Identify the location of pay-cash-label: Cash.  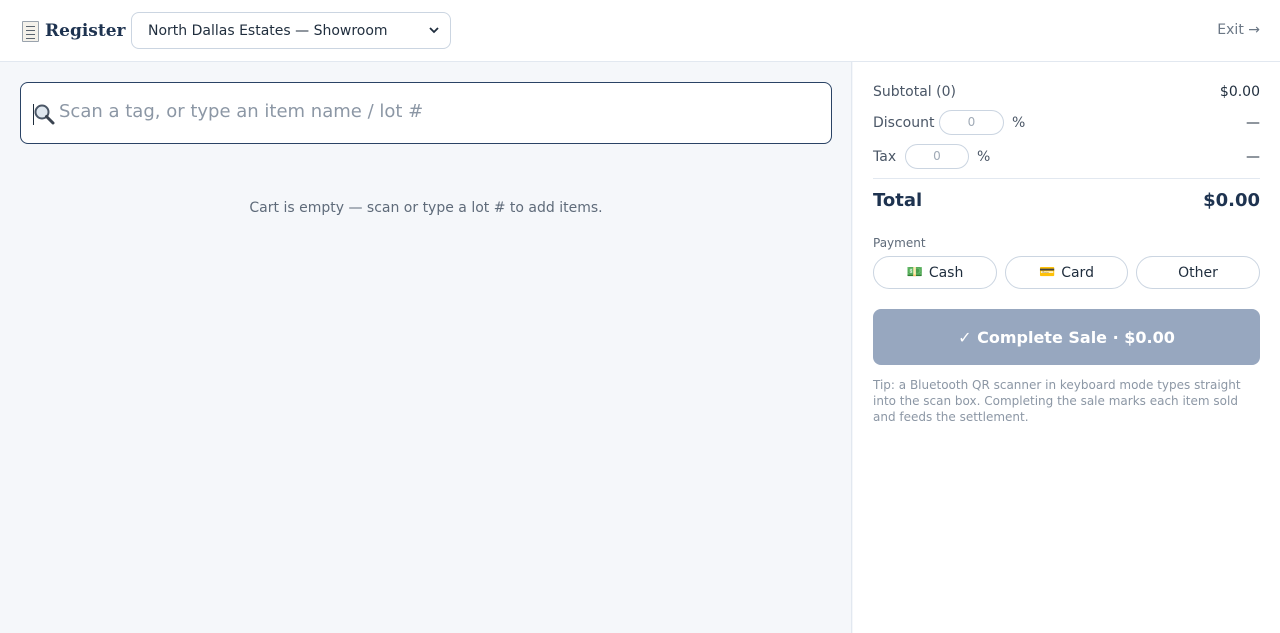
(946, 272).